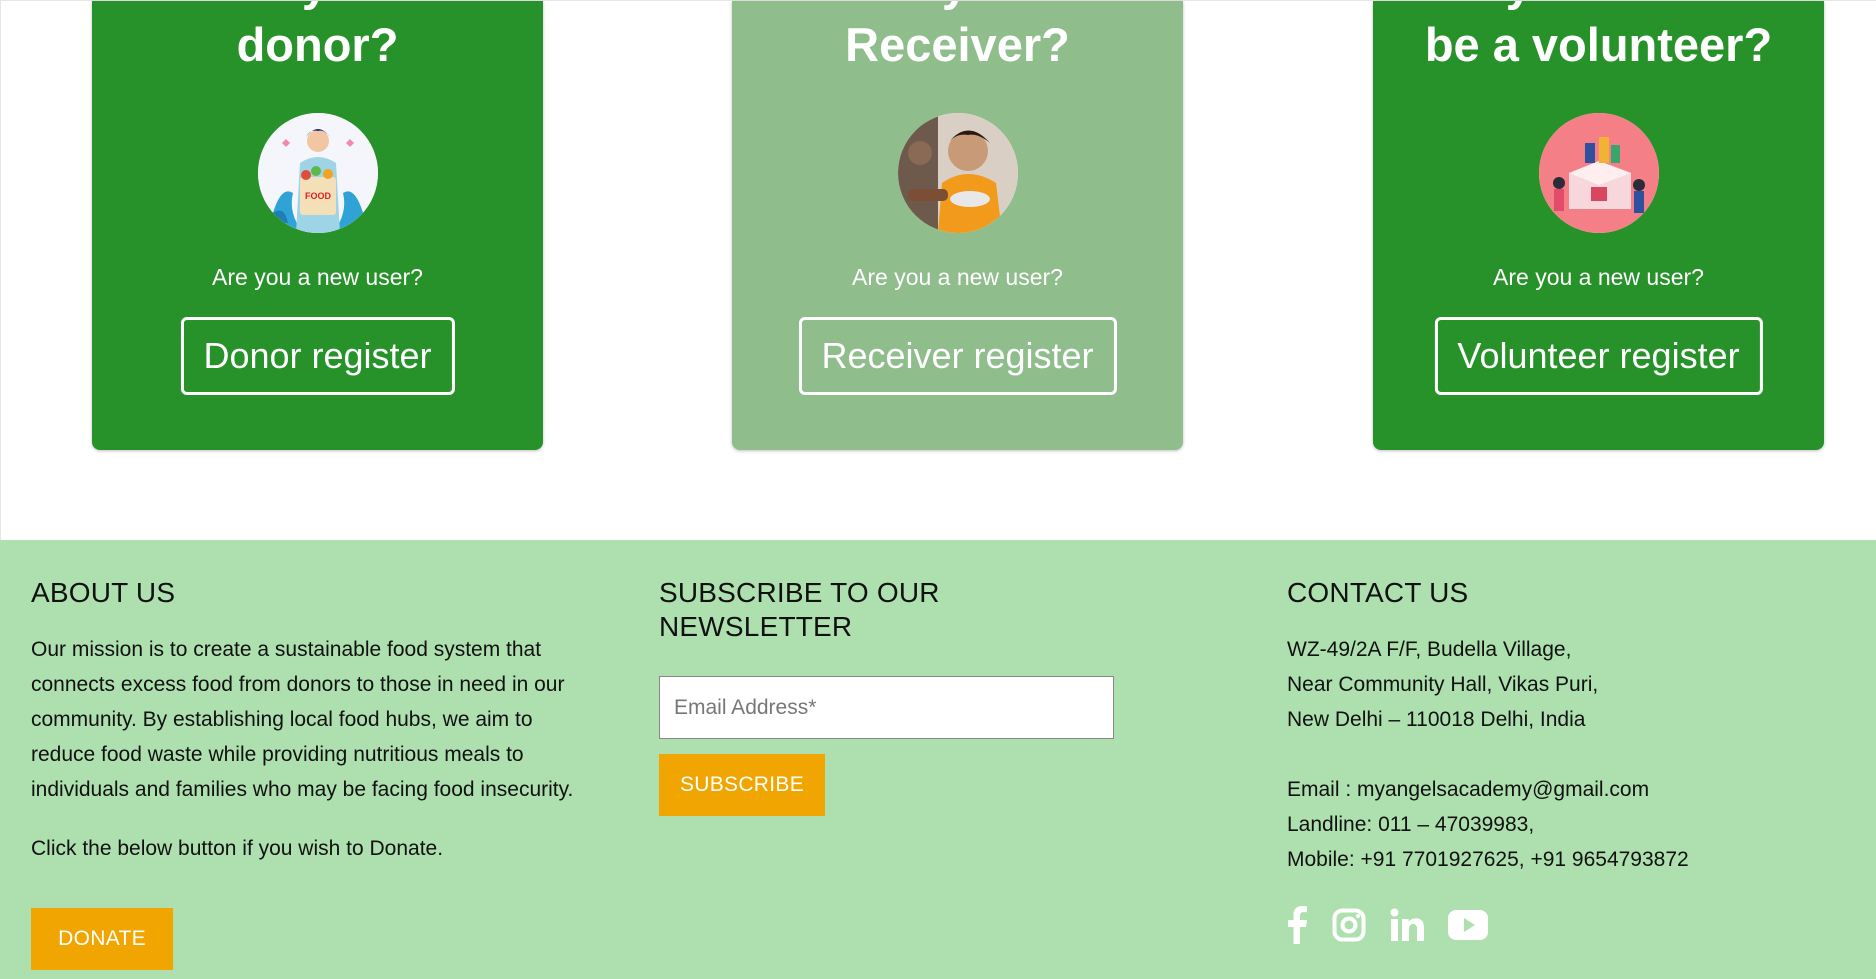  What do you see at coordinates (886, 707) in the screenshot?
I see `email-input` at bounding box center [886, 707].